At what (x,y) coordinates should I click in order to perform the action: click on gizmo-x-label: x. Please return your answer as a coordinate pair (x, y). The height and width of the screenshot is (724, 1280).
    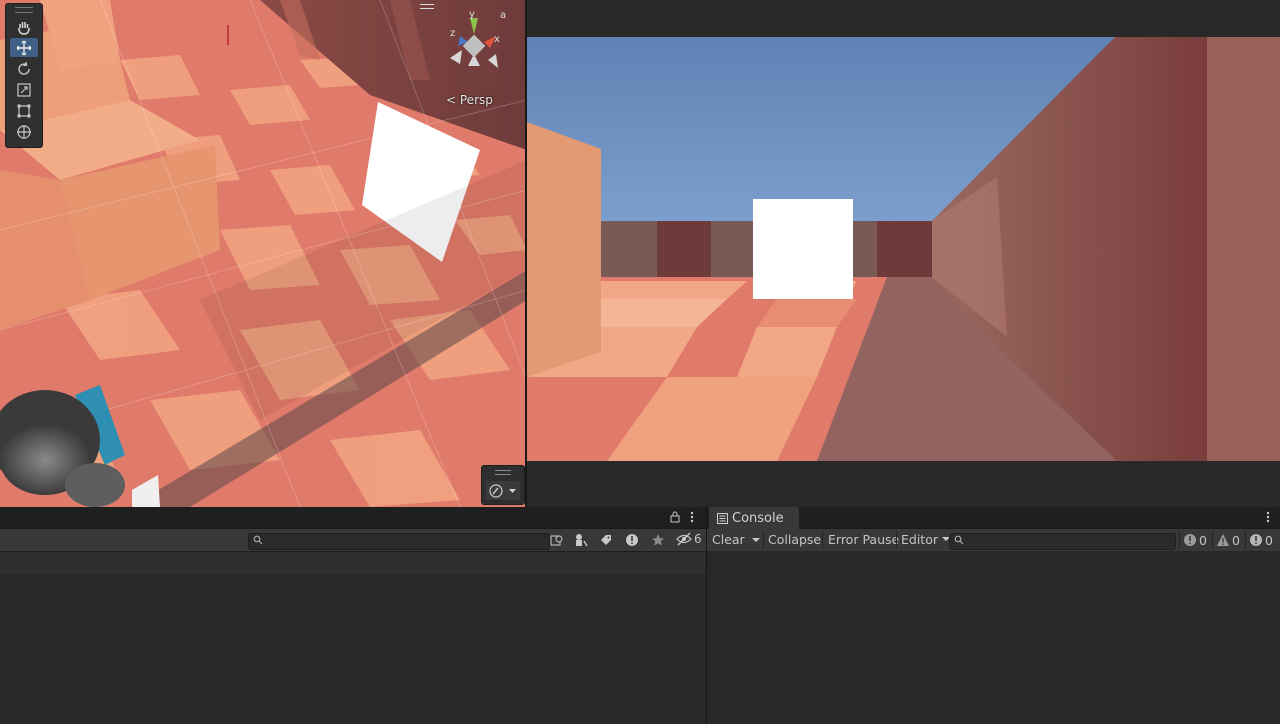
    Looking at the image, I should click on (497, 39).